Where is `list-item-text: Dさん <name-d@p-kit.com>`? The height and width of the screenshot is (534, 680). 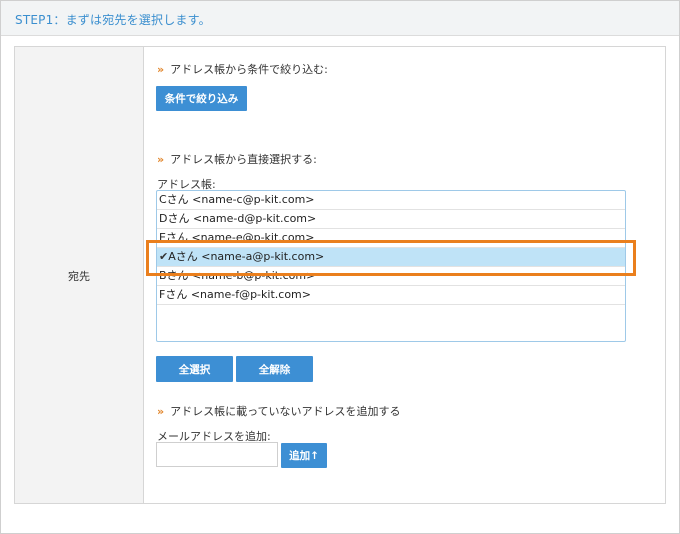 list-item-text: Dさん <name-d@p-kit.com> is located at coordinates (238, 218).